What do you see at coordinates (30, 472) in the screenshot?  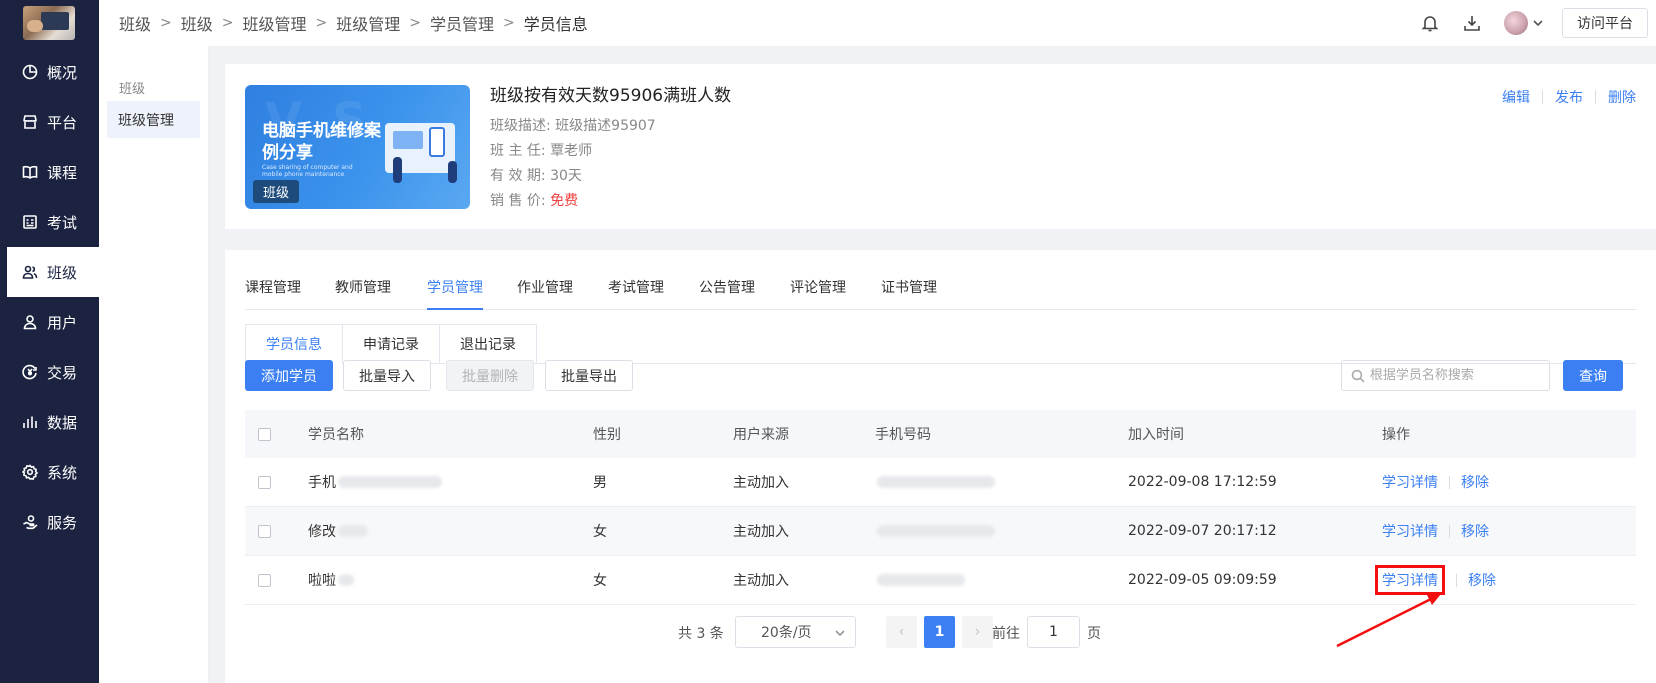 I see `gear-icon` at bounding box center [30, 472].